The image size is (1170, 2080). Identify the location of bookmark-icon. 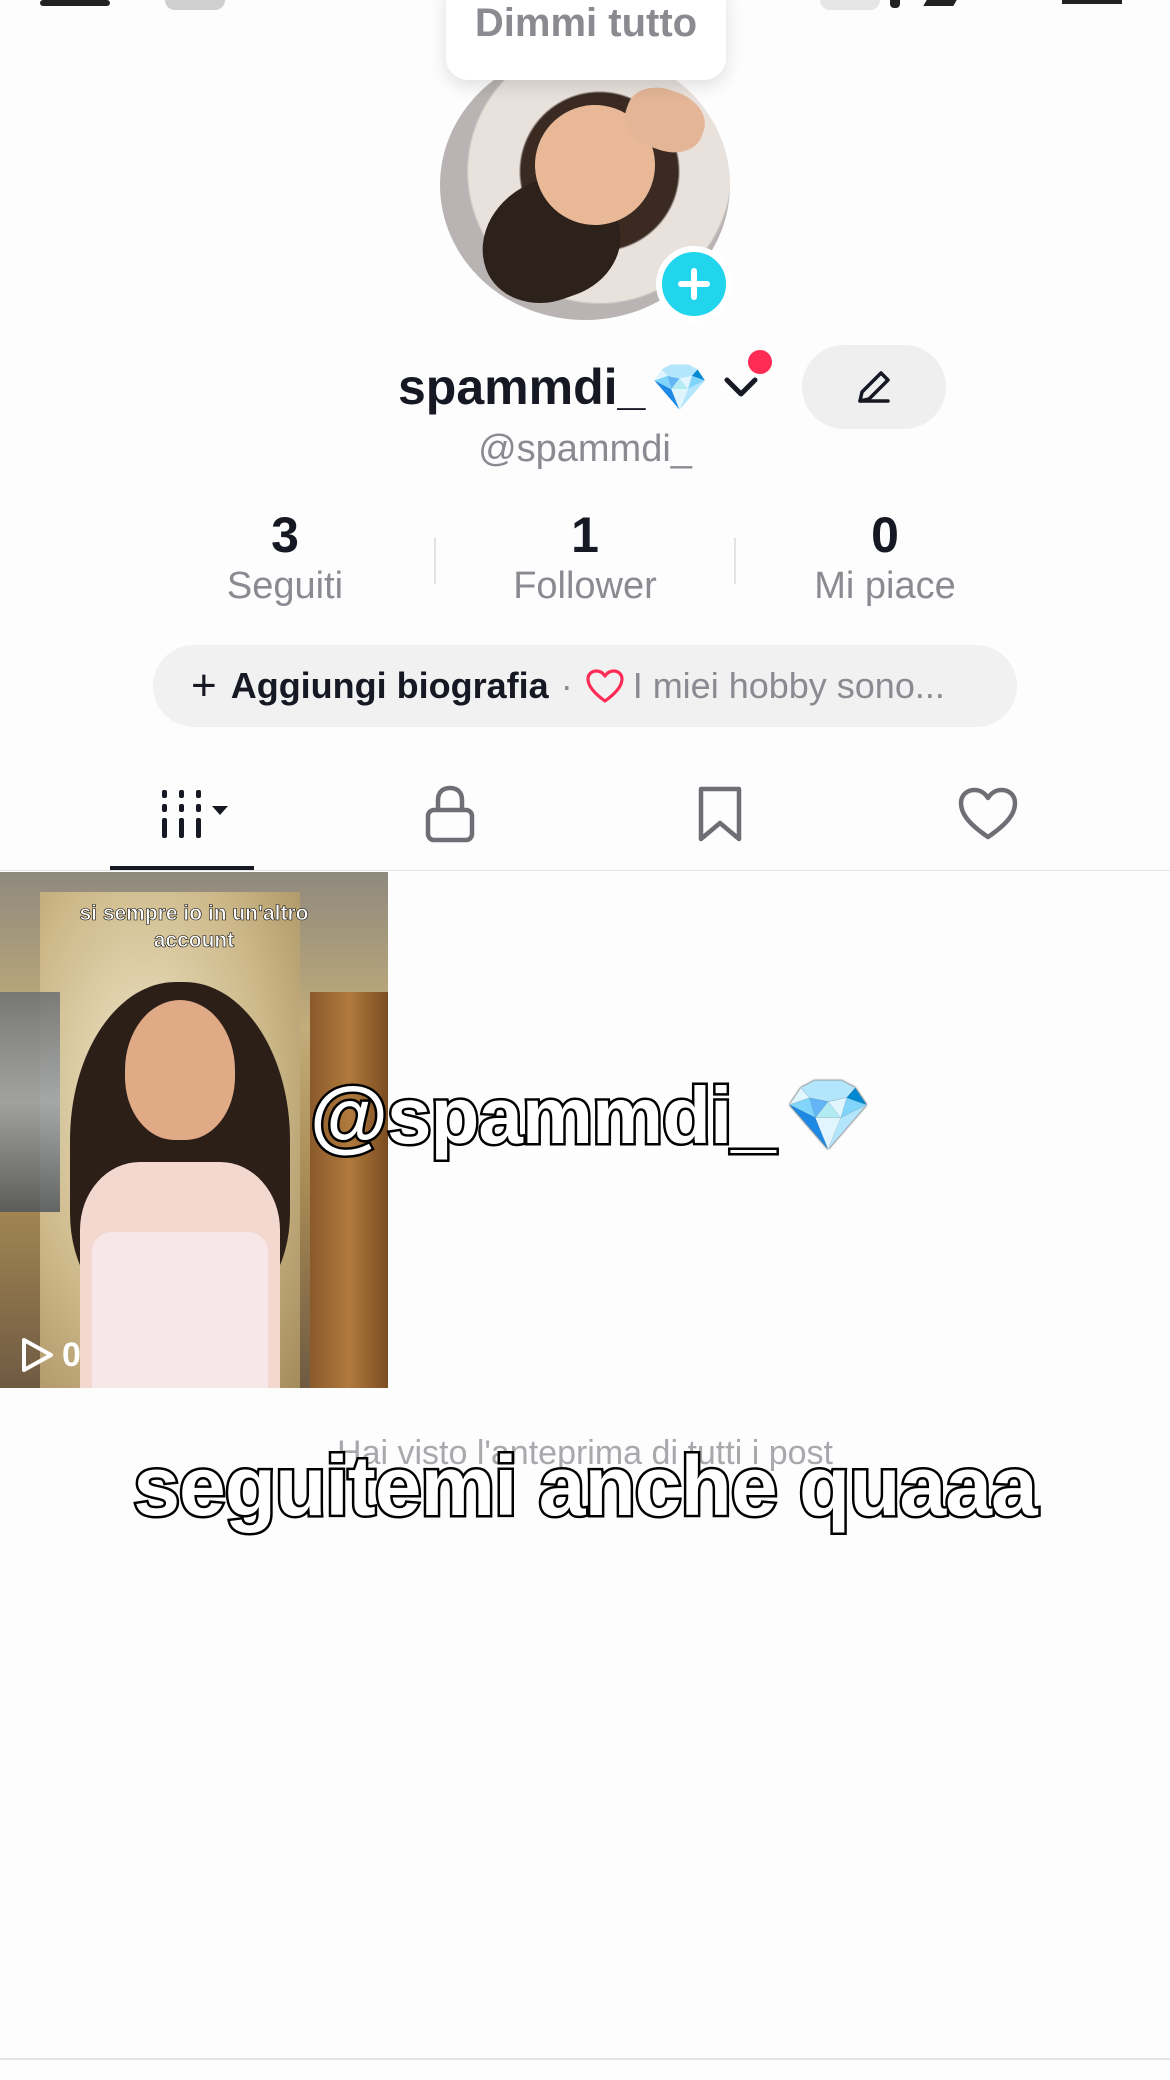
(720, 814).